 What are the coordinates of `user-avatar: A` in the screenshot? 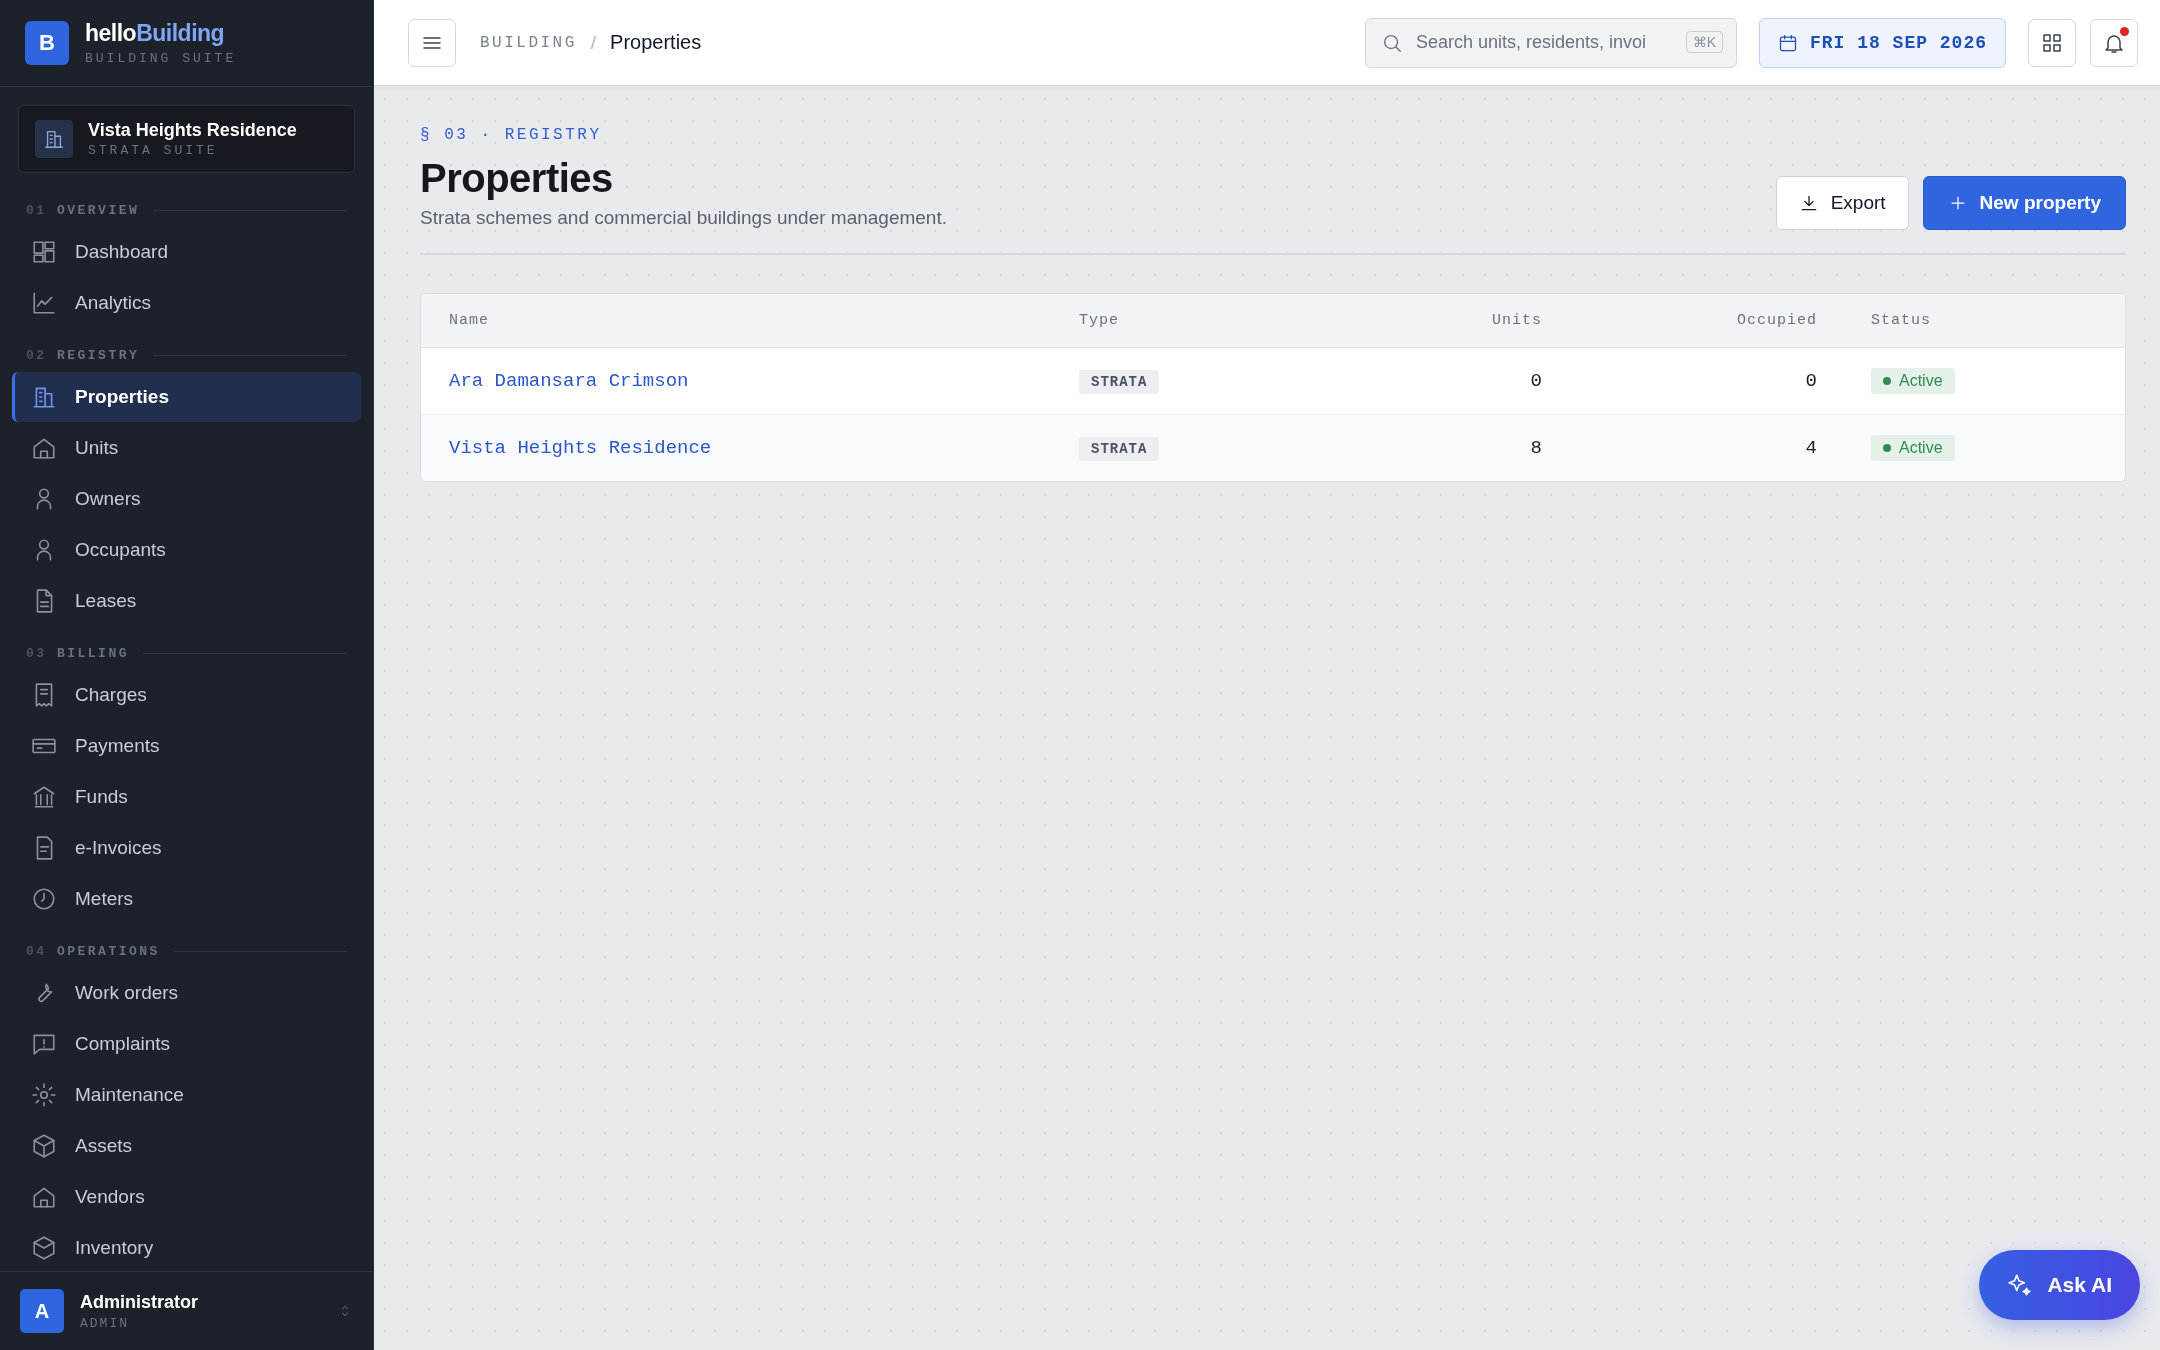 It's located at (42, 1311).